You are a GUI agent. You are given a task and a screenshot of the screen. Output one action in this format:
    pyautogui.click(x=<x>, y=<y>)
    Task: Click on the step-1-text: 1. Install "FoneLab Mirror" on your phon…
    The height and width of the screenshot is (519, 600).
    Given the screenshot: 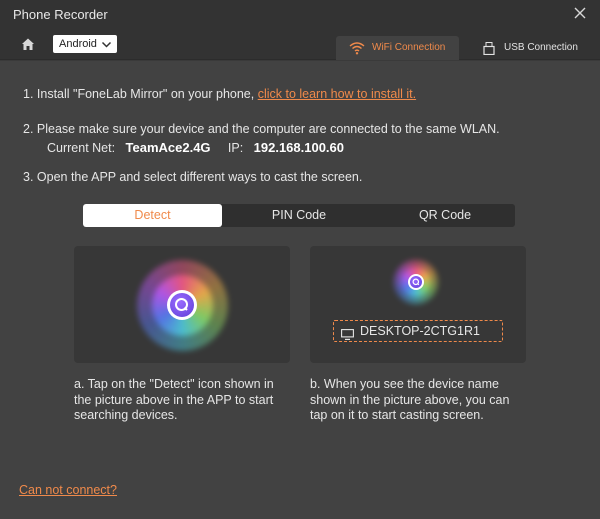 What is the action you would take?
    pyautogui.click(x=140, y=94)
    